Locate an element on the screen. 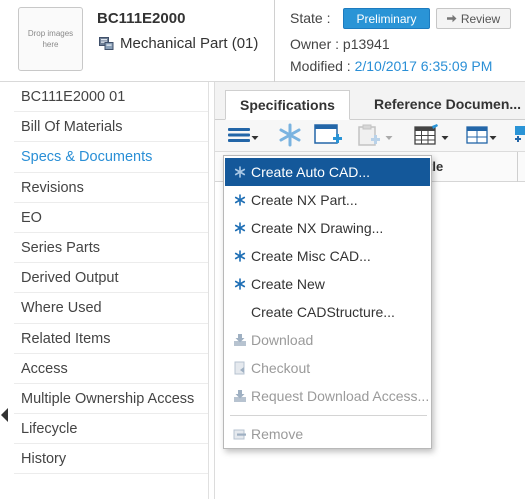 This screenshot has width=525, height=499. blank-icon is located at coordinates (240, 312).